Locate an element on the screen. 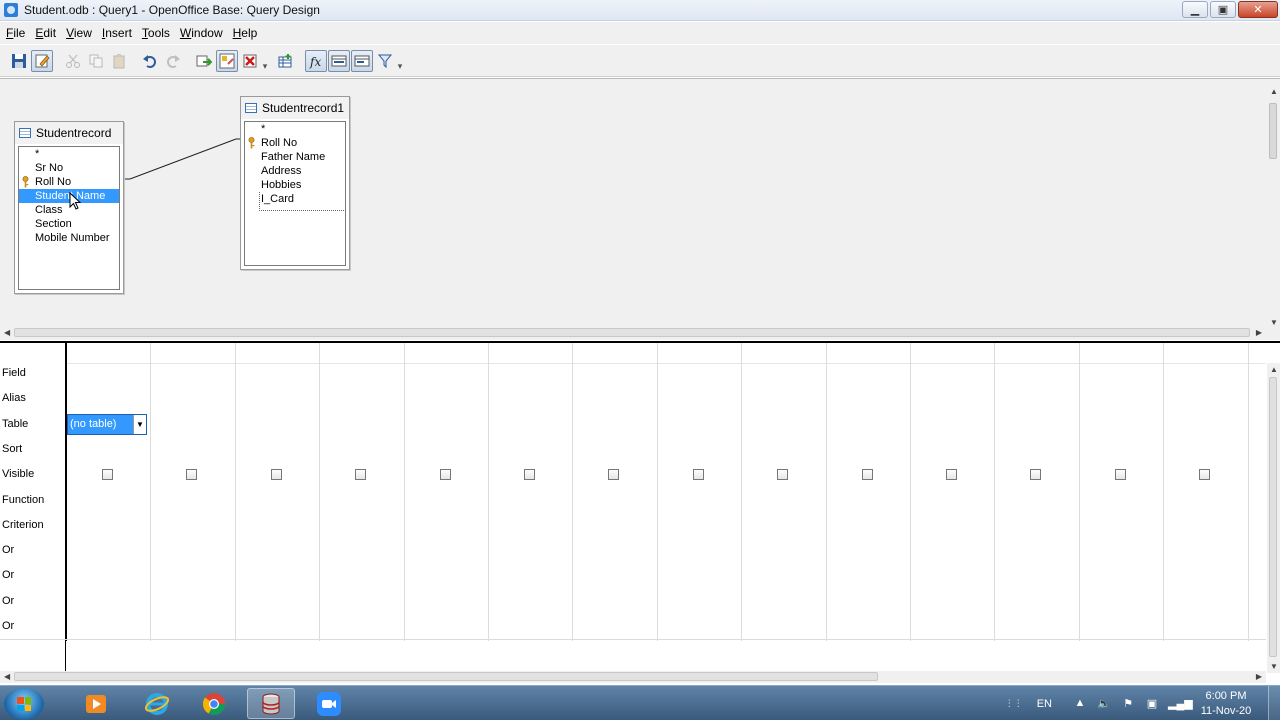  field-item: Sr No is located at coordinates (69, 168).